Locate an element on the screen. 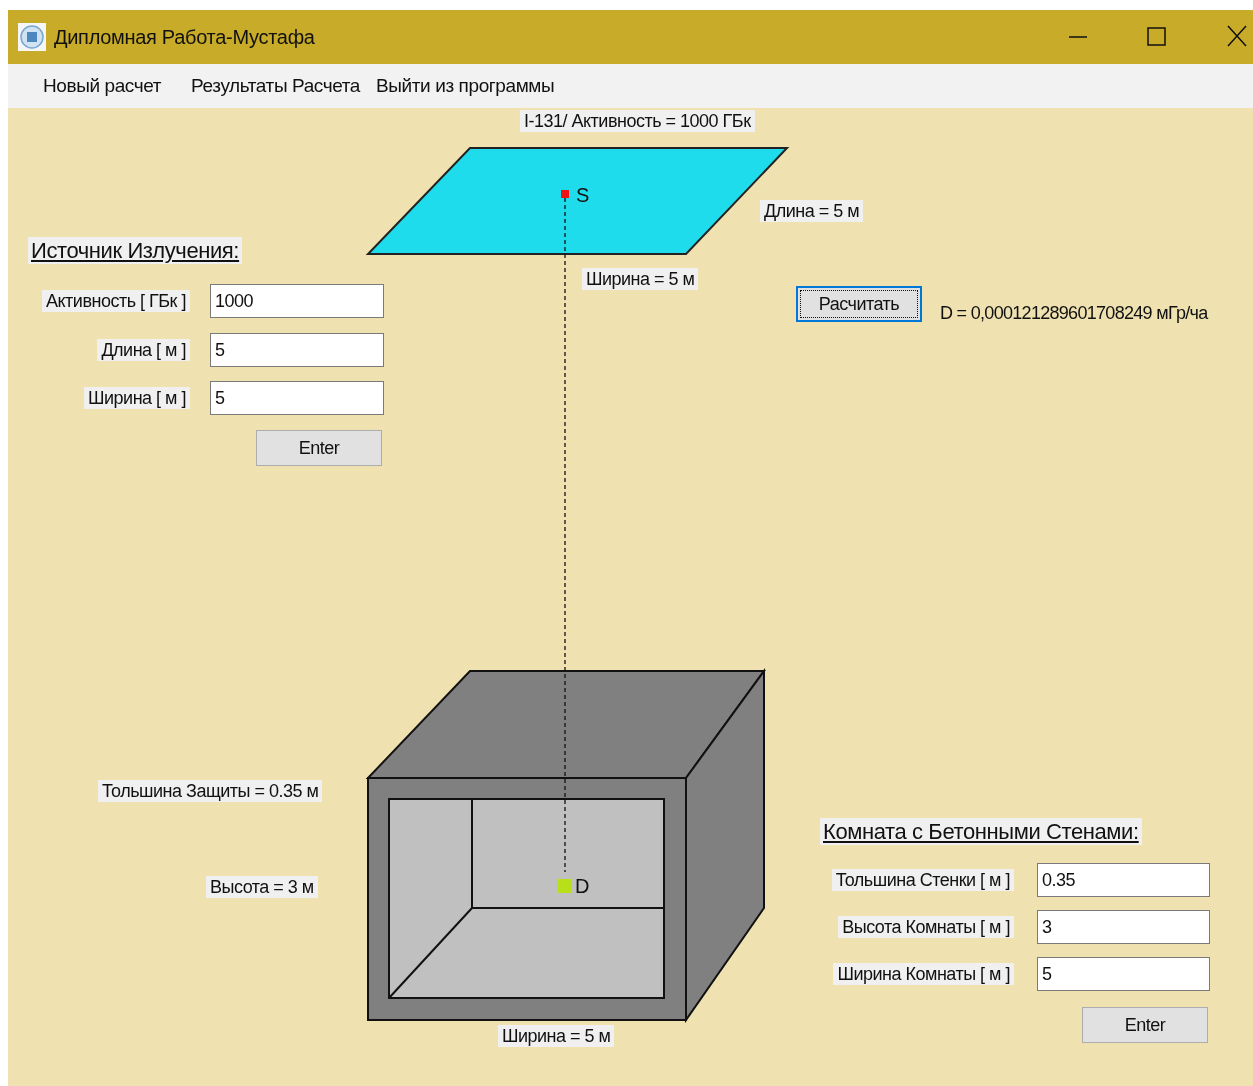 The width and height of the screenshot is (1253, 1086). source-point is located at coordinates (565, 194).